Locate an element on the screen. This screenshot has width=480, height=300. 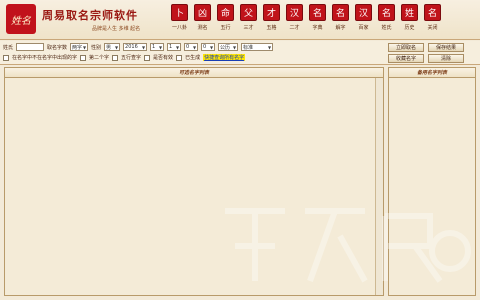
gender-label: 性别 is located at coordinates (96, 47).